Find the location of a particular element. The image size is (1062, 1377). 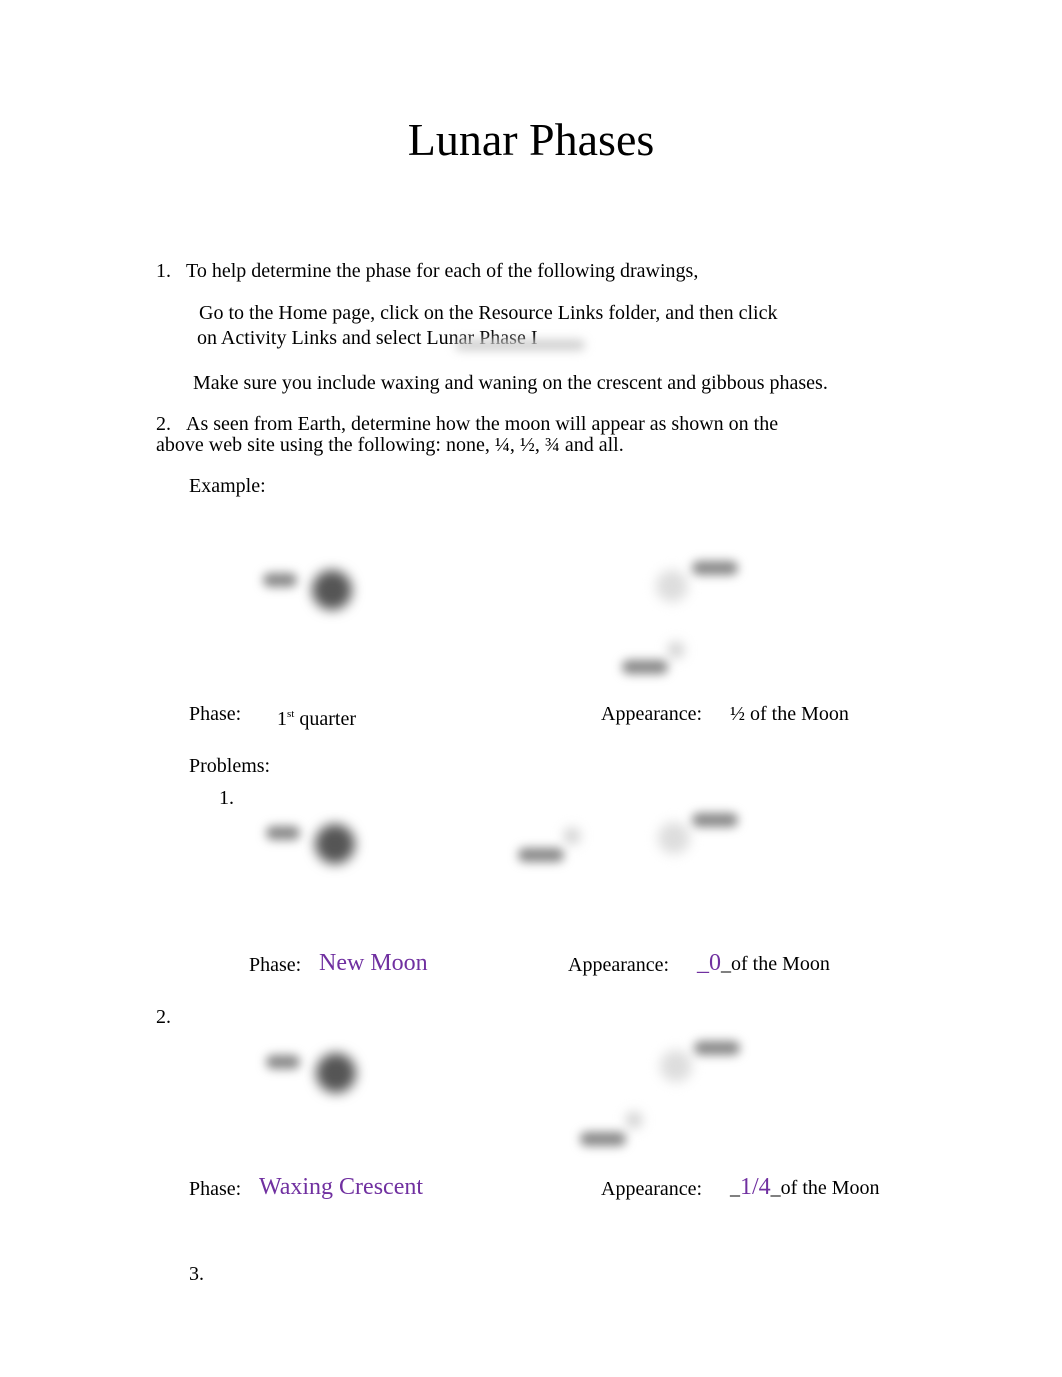

problem1-appearance-value: _0_of the Moon is located at coordinates (763, 963).